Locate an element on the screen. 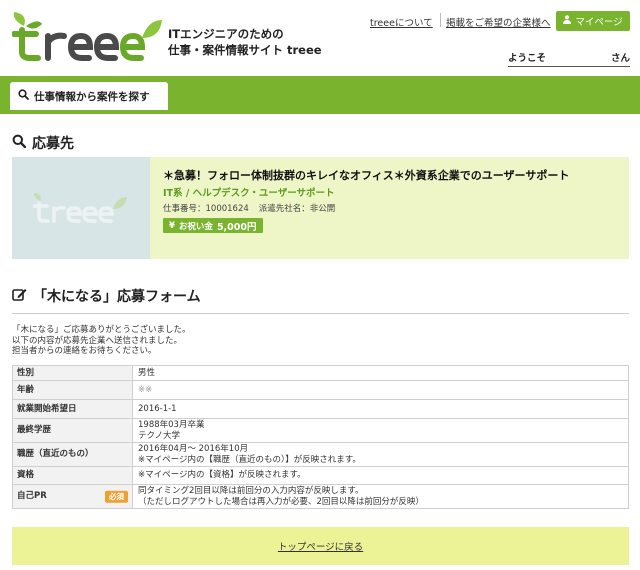  table-row: 最終学歴 1988年03月卒業 テクノ大学 is located at coordinates (320, 430).